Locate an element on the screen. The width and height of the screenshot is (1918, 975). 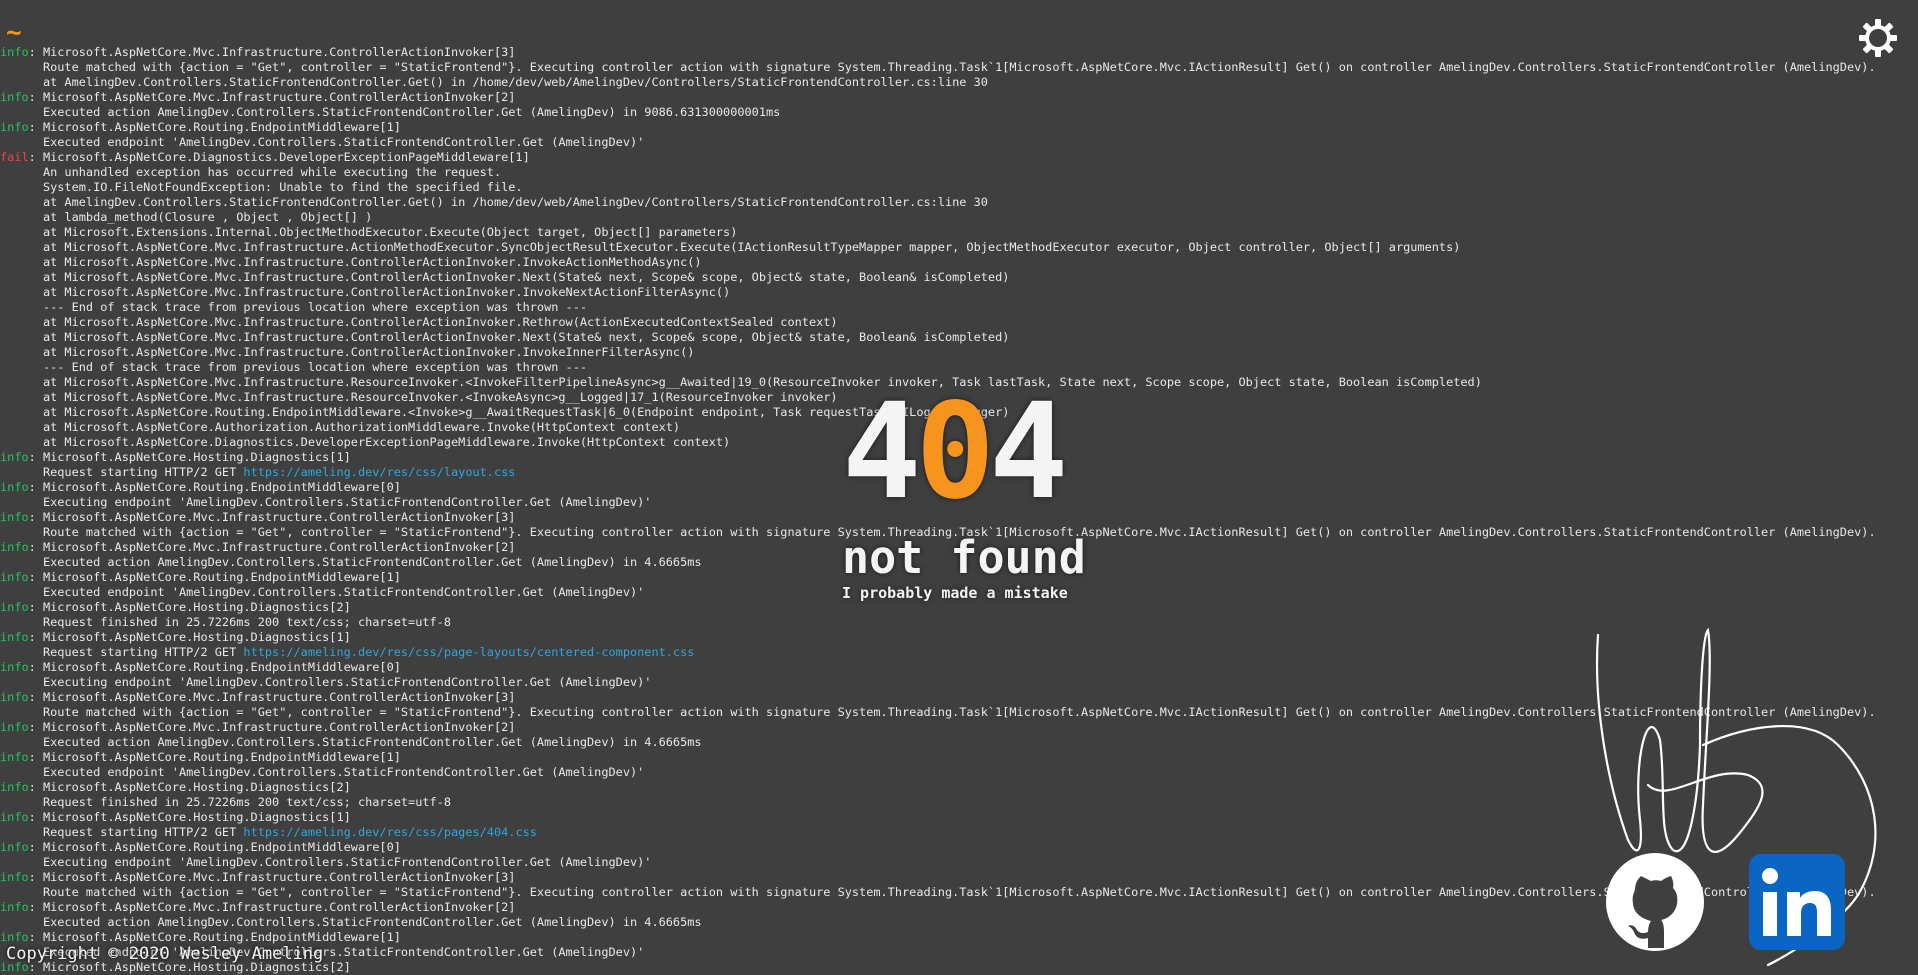
github-link is located at coordinates (1655, 902).